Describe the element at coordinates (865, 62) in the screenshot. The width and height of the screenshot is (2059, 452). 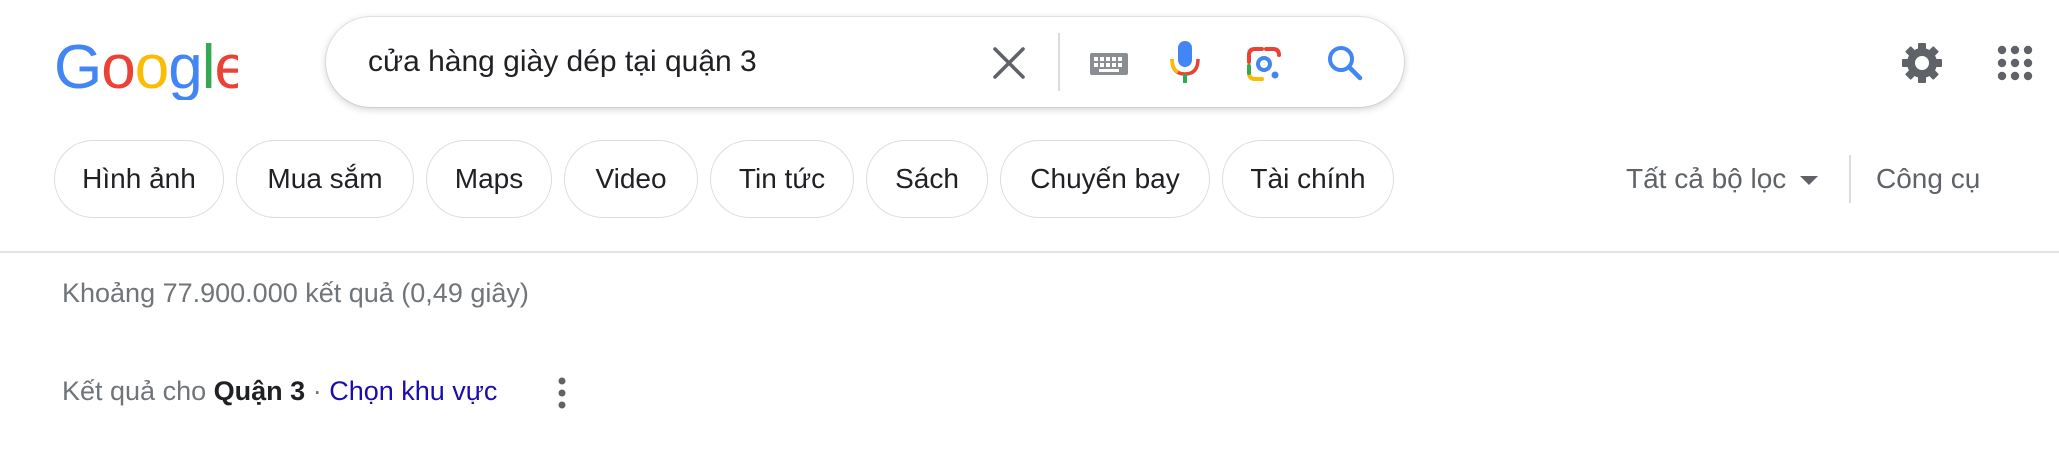
I see `search-box: cửa hàng giày dép tại quận 3` at that location.